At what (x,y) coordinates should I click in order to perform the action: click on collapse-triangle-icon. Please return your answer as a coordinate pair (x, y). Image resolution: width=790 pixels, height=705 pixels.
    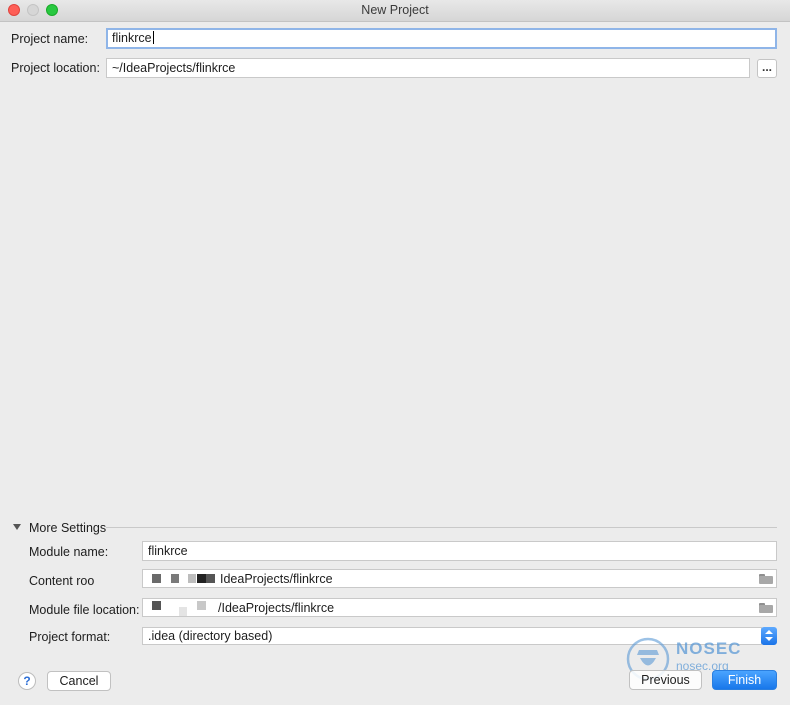
    Looking at the image, I should click on (17, 527).